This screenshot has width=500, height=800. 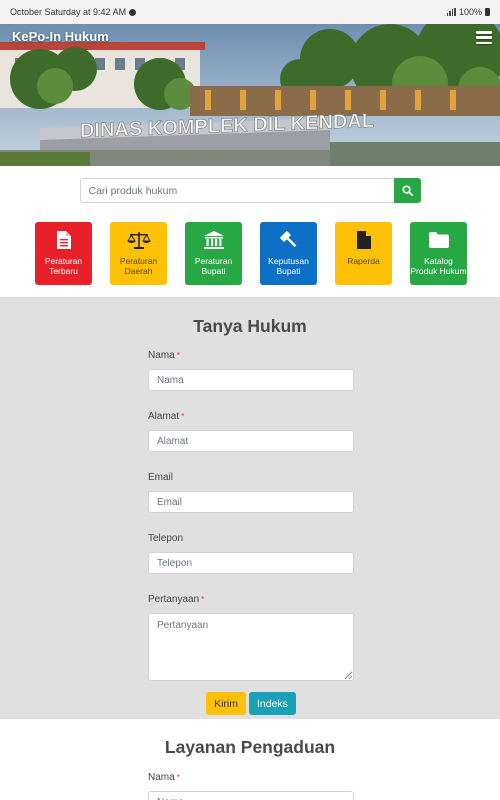 I want to click on hamburger-icon, so click(x=484, y=37).